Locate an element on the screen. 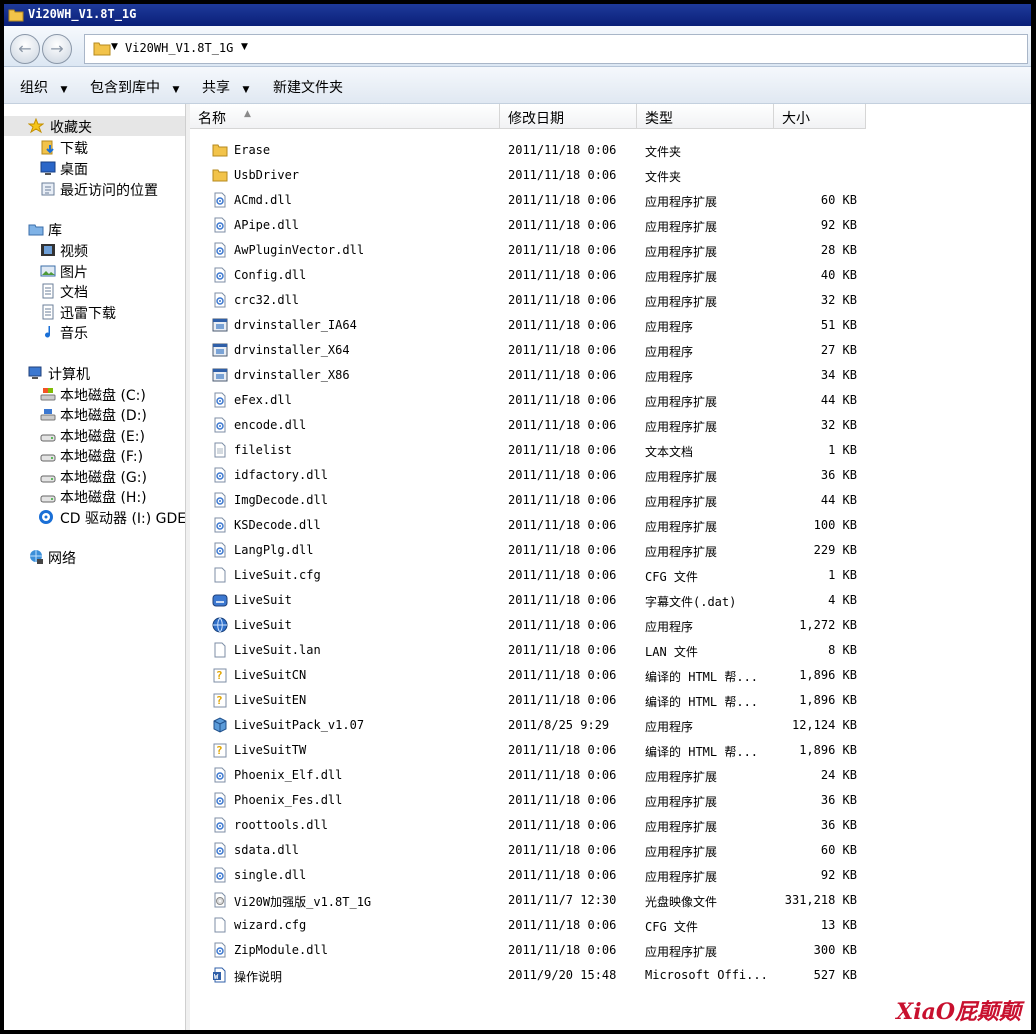 This screenshot has width=1036, height=1034. address-input: ▼ Vi20WH_V1.8T_1G ▼ is located at coordinates (556, 49).